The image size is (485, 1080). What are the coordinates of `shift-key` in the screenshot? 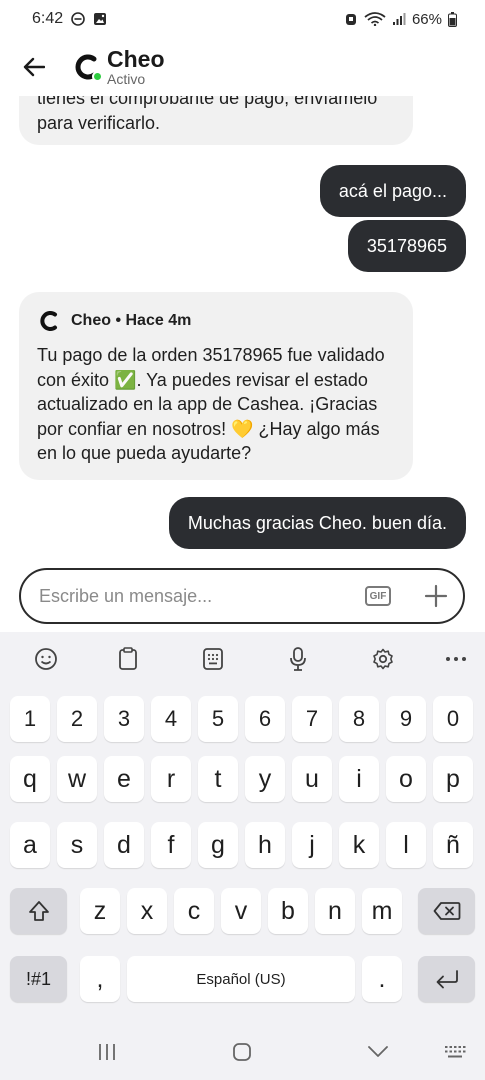 It's located at (38, 911).